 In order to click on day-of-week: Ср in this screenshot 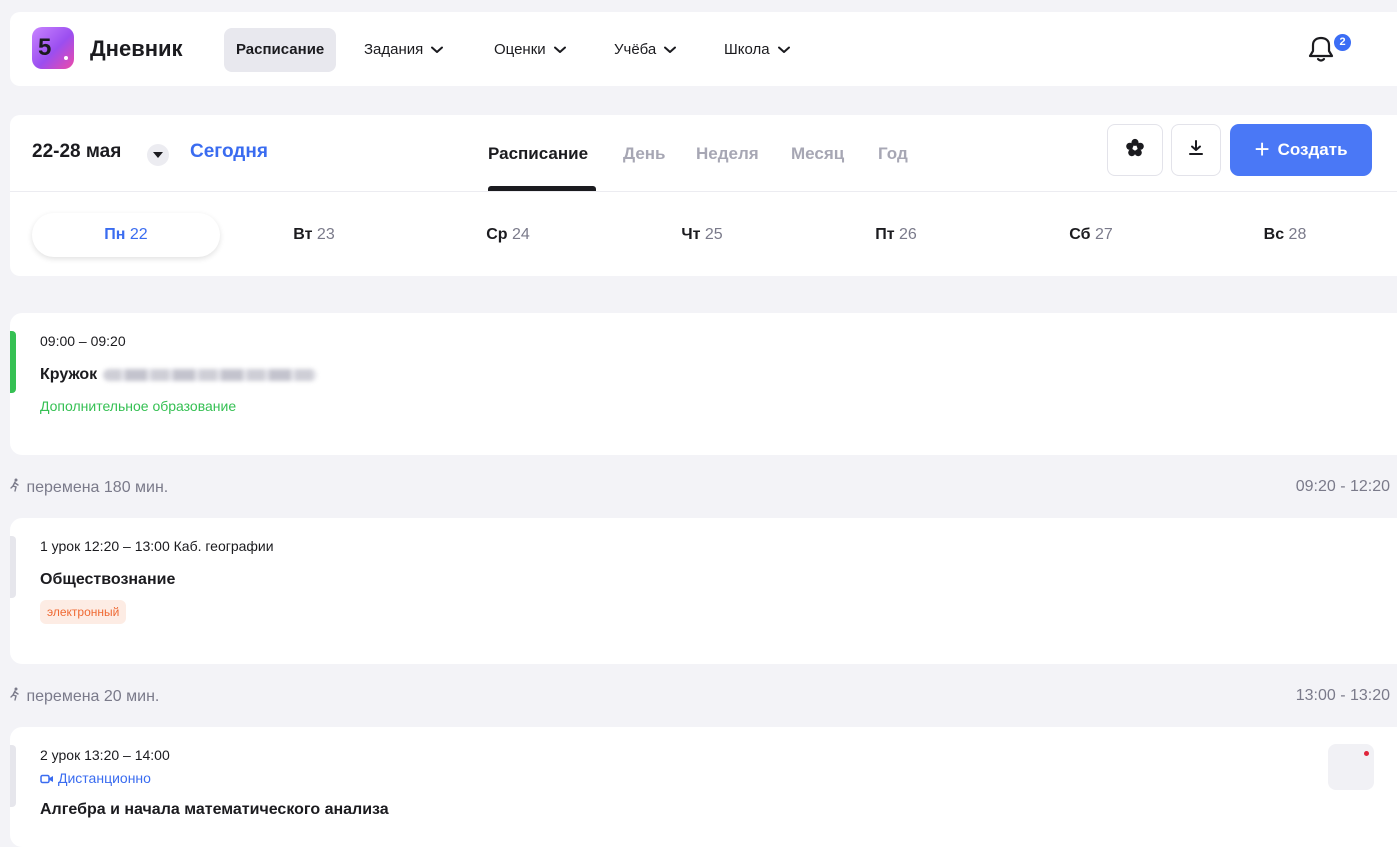, I will do `click(497, 234)`.